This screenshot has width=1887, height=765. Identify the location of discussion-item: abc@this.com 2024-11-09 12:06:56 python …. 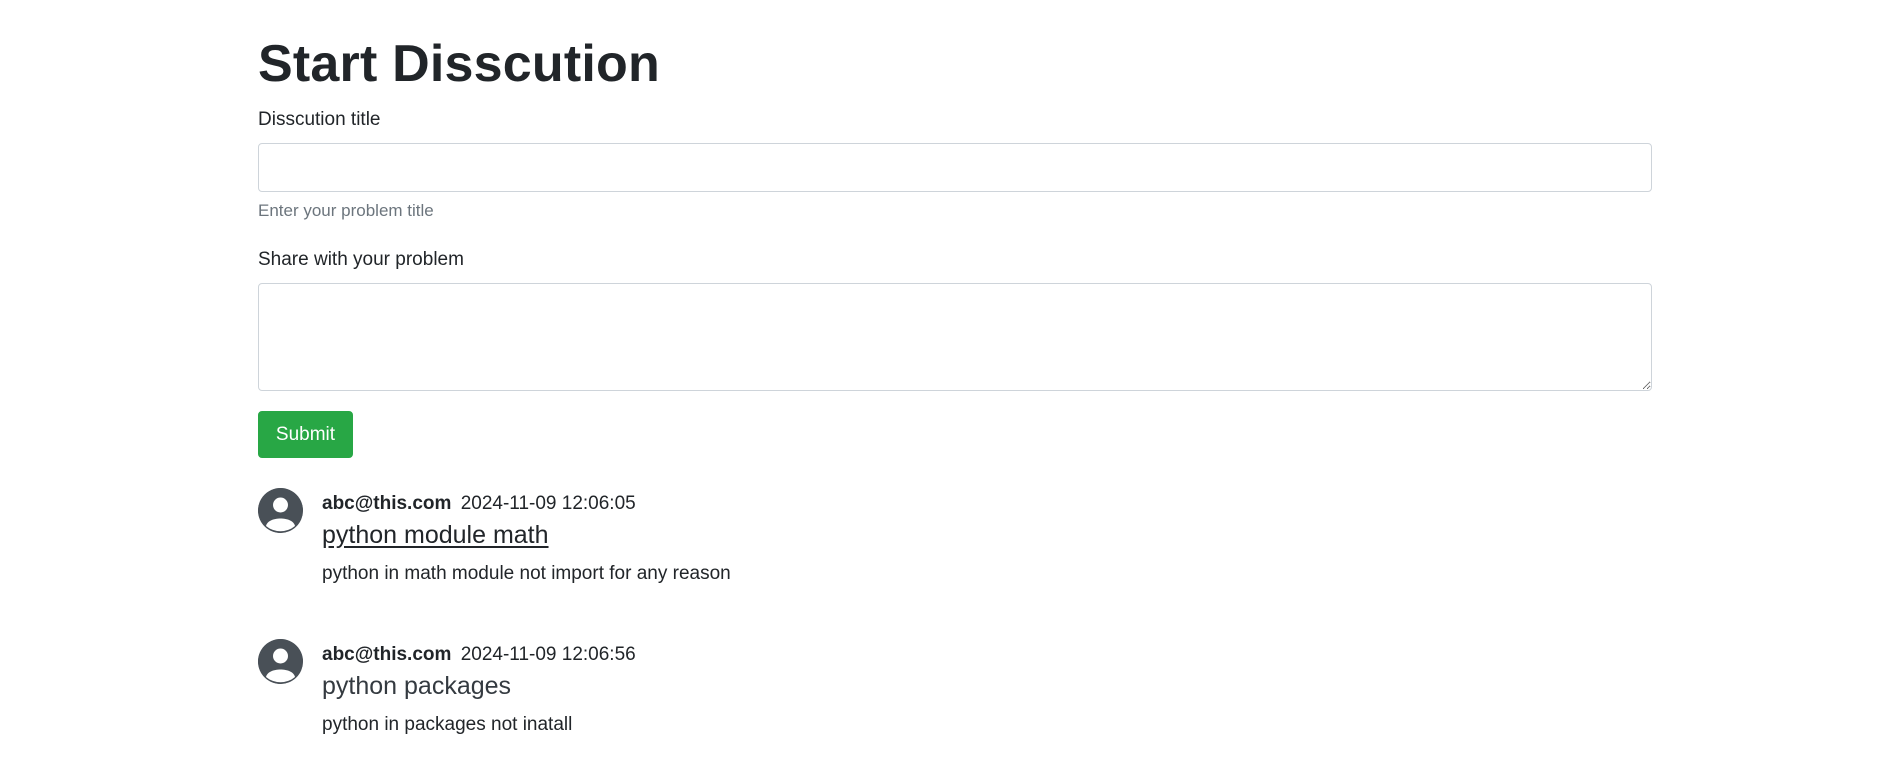
(955, 699).